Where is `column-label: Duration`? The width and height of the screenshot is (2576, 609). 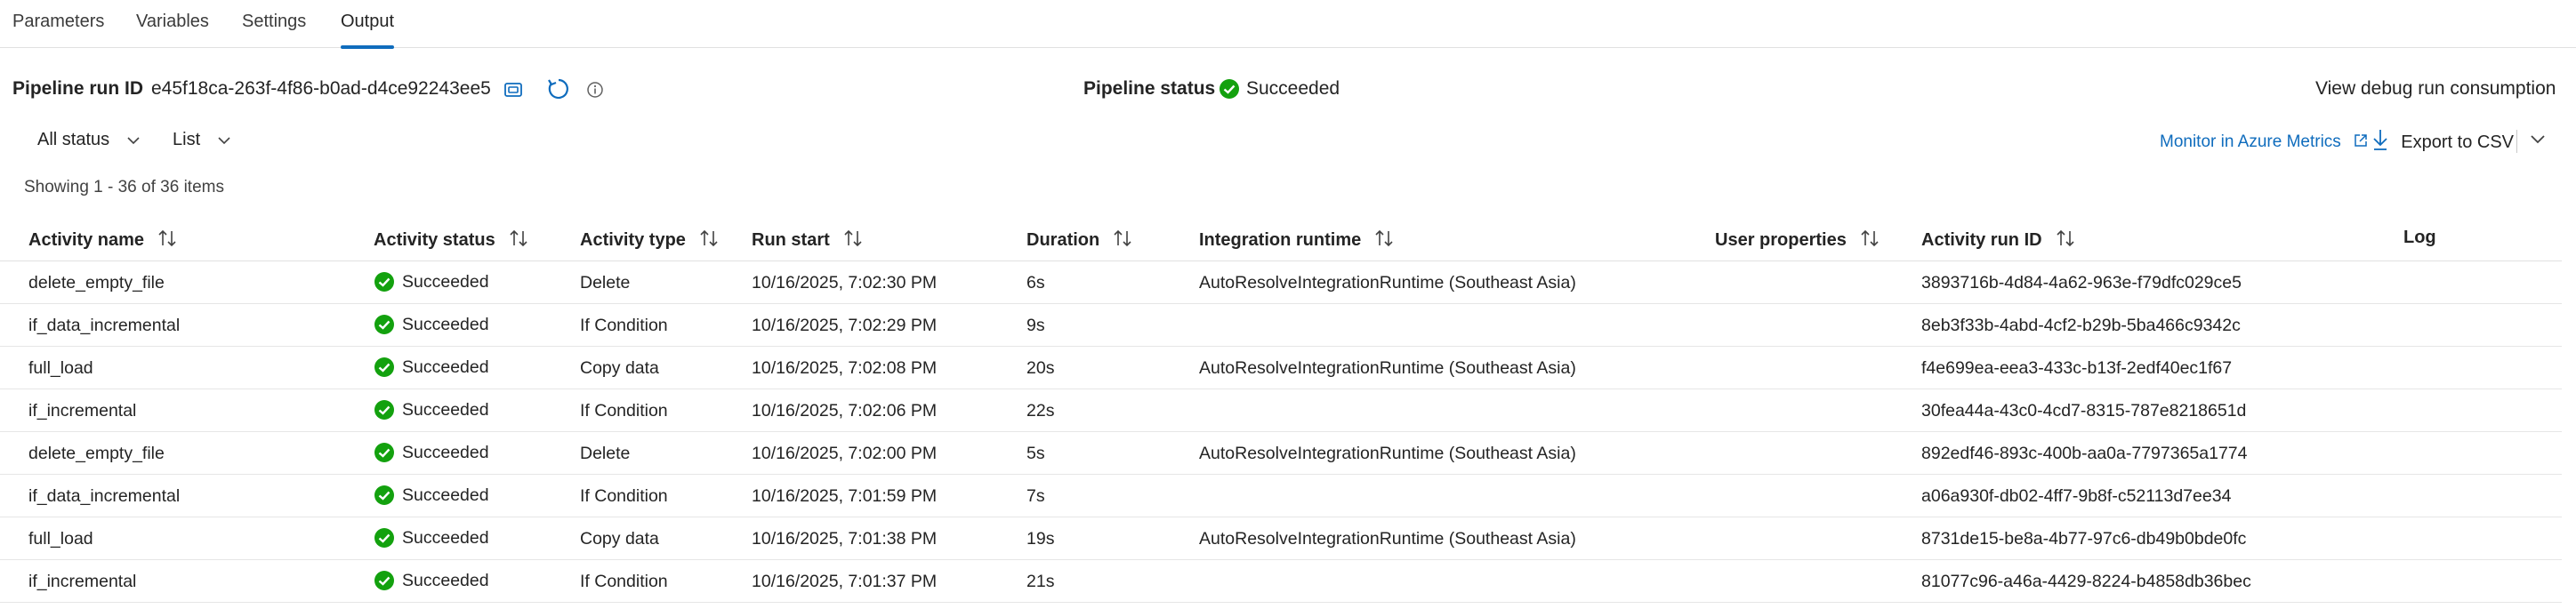
column-label: Duration is located at coordinates (1063, 240).